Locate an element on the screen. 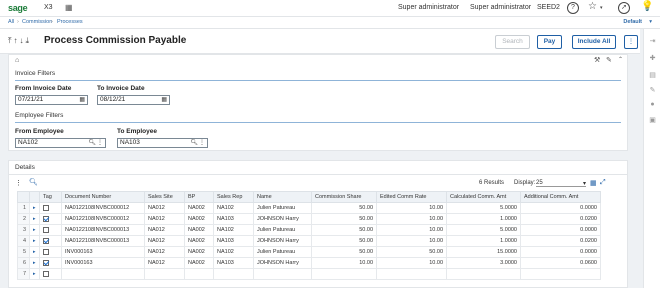  from-invoice-date-field: 07/21/21 ▦ is located at coordinates (51, 100).